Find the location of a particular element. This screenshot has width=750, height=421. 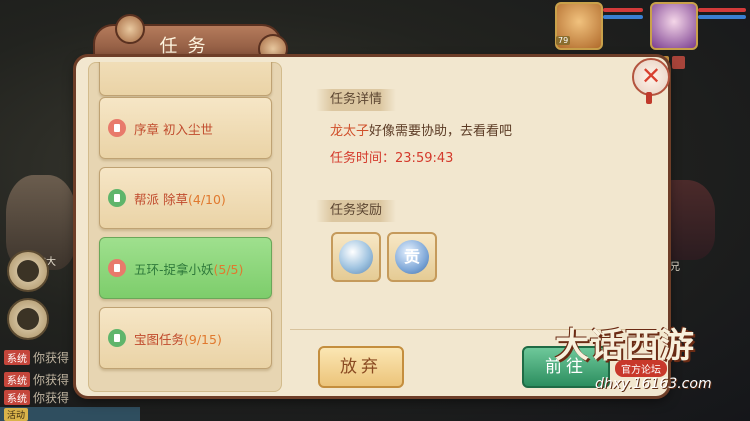

chat-icon is located at coordinates (28, 319).